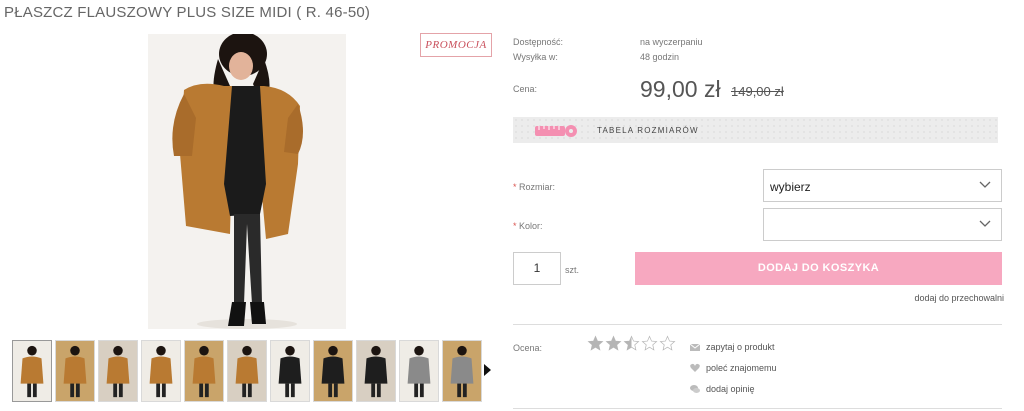 This screenshot has height=411, width=1024. I want to click on heart-icon, so click(695, 367).